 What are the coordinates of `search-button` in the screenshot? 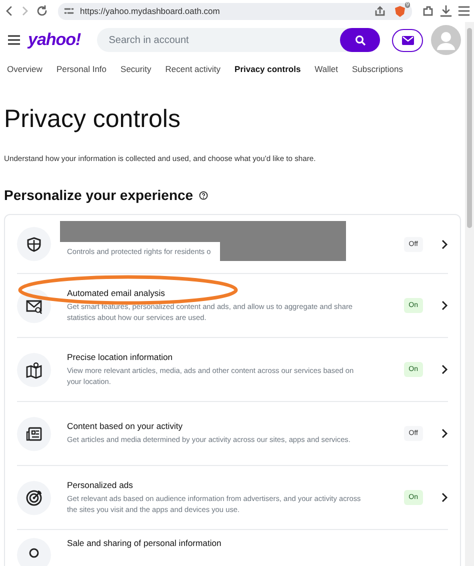 It's located at (360, 40).